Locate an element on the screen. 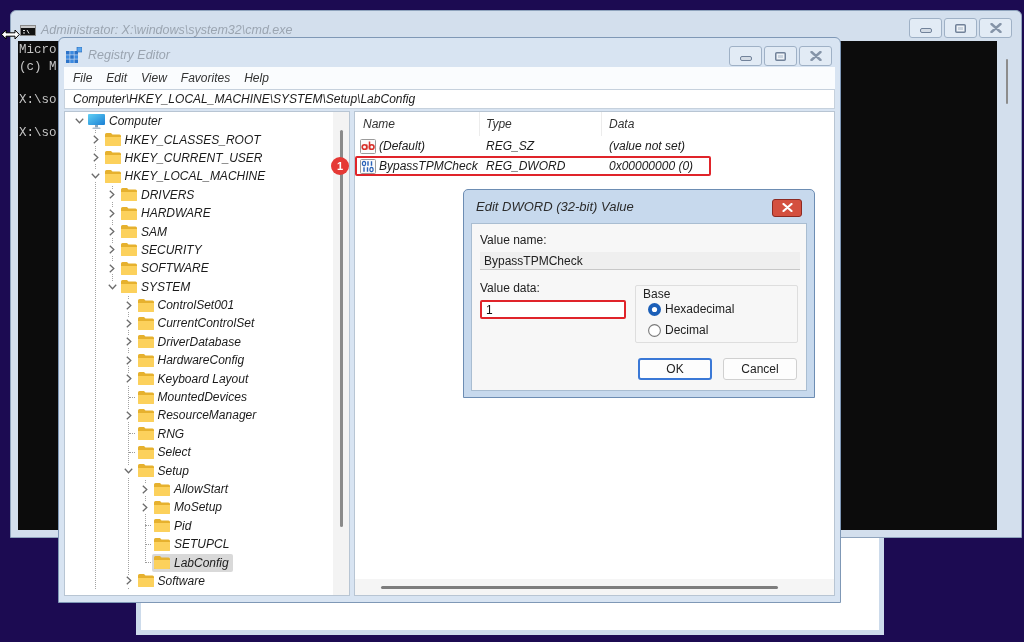  tree-item: SETUPCL is located at coordinates (193, 544).